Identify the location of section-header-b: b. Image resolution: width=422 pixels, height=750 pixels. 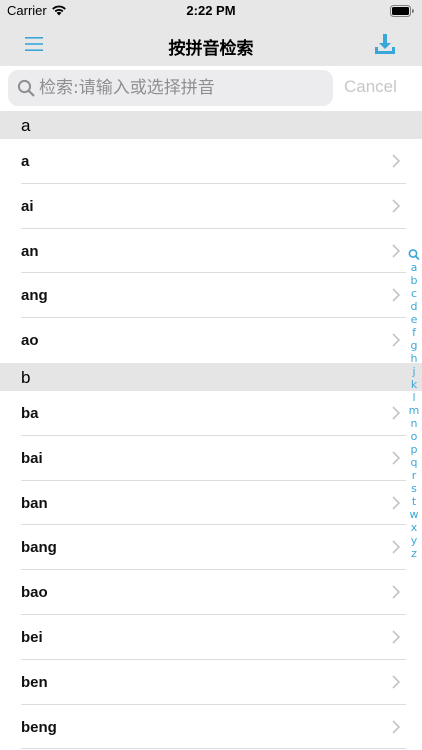
(211, 376).